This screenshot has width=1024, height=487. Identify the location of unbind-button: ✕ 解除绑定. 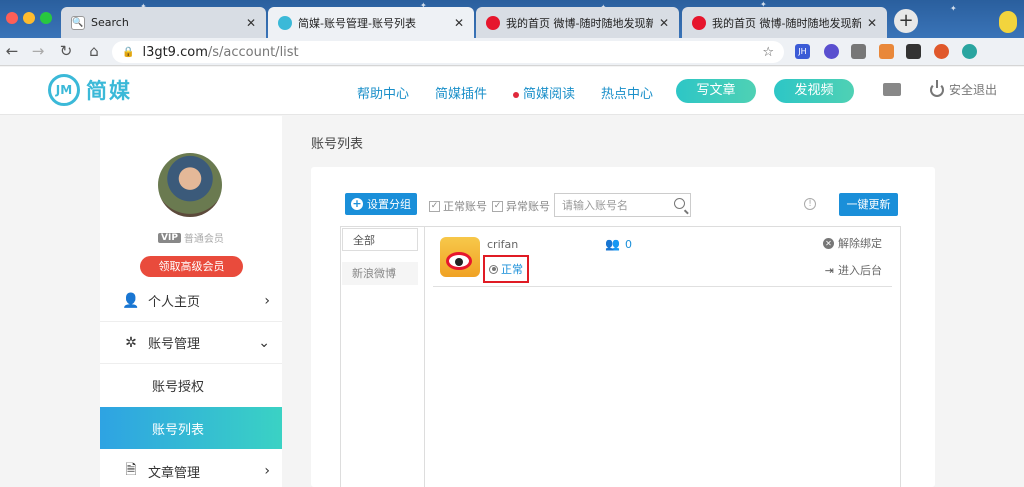
(852, 243).